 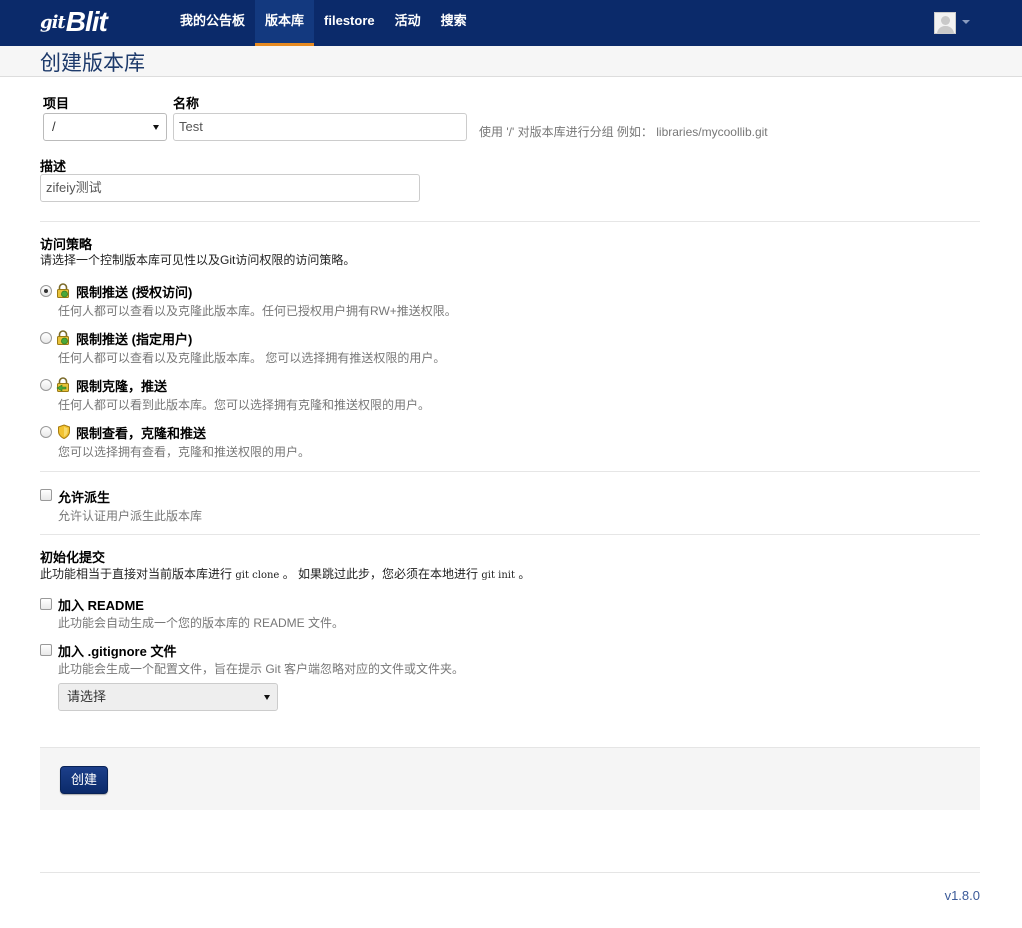 I want to click on access-policy-subtitle: 请选择一个控制版本库可见性以及Git访问权限的访问策略。, so click(x=198, y=260).